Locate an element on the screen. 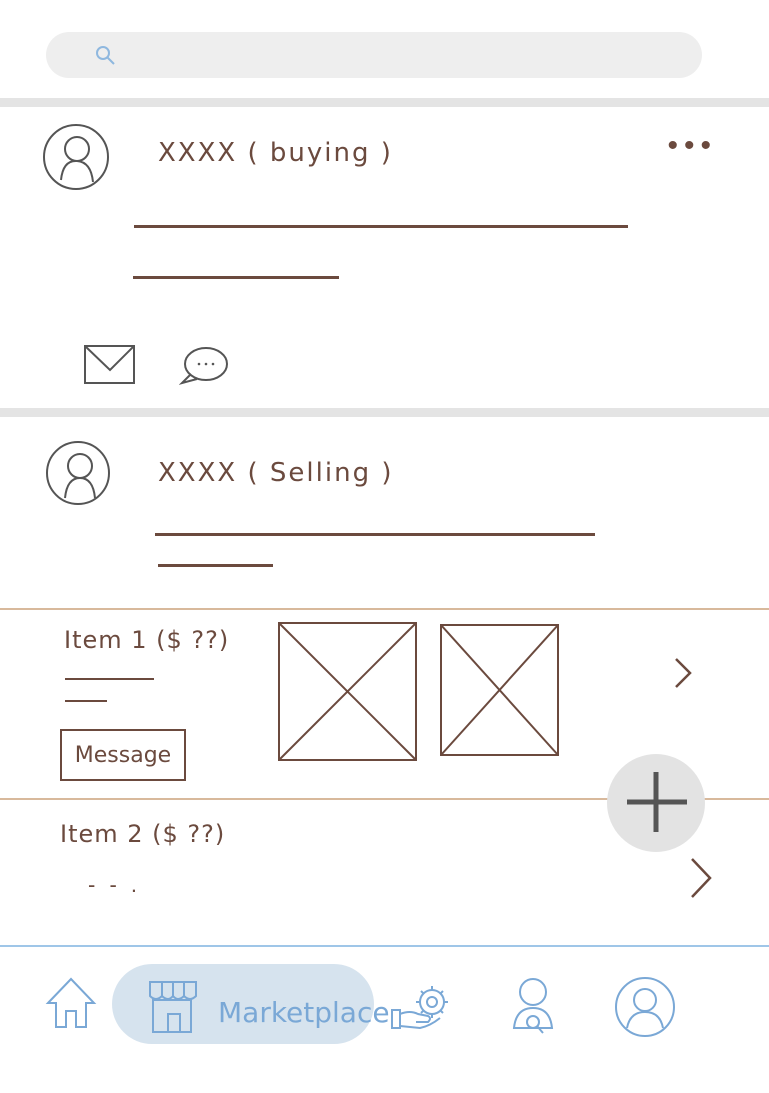 The height and width of the screenshot is (1093, 769). item-separator is located at coordinates (384, 609).